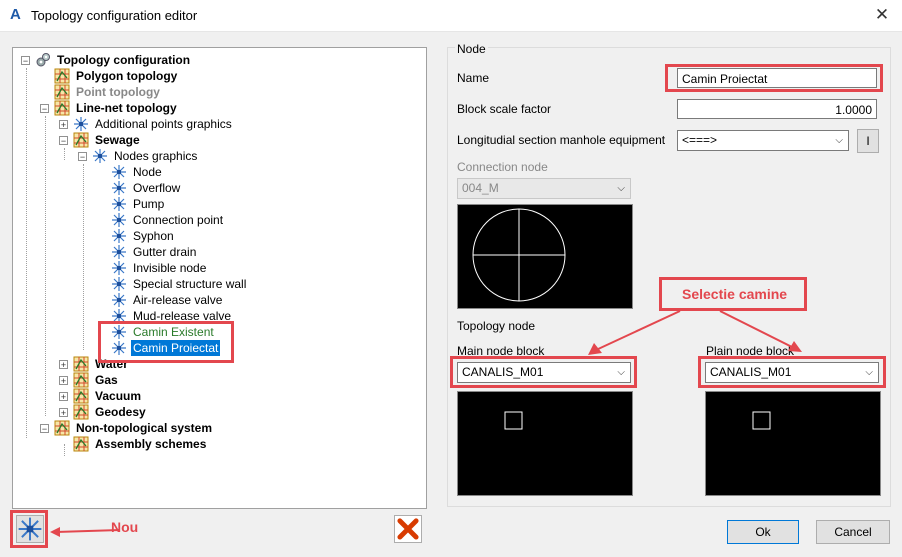 The image size is (902, 557). I want to click on tree-label: Geodesy, so click(120, 412).